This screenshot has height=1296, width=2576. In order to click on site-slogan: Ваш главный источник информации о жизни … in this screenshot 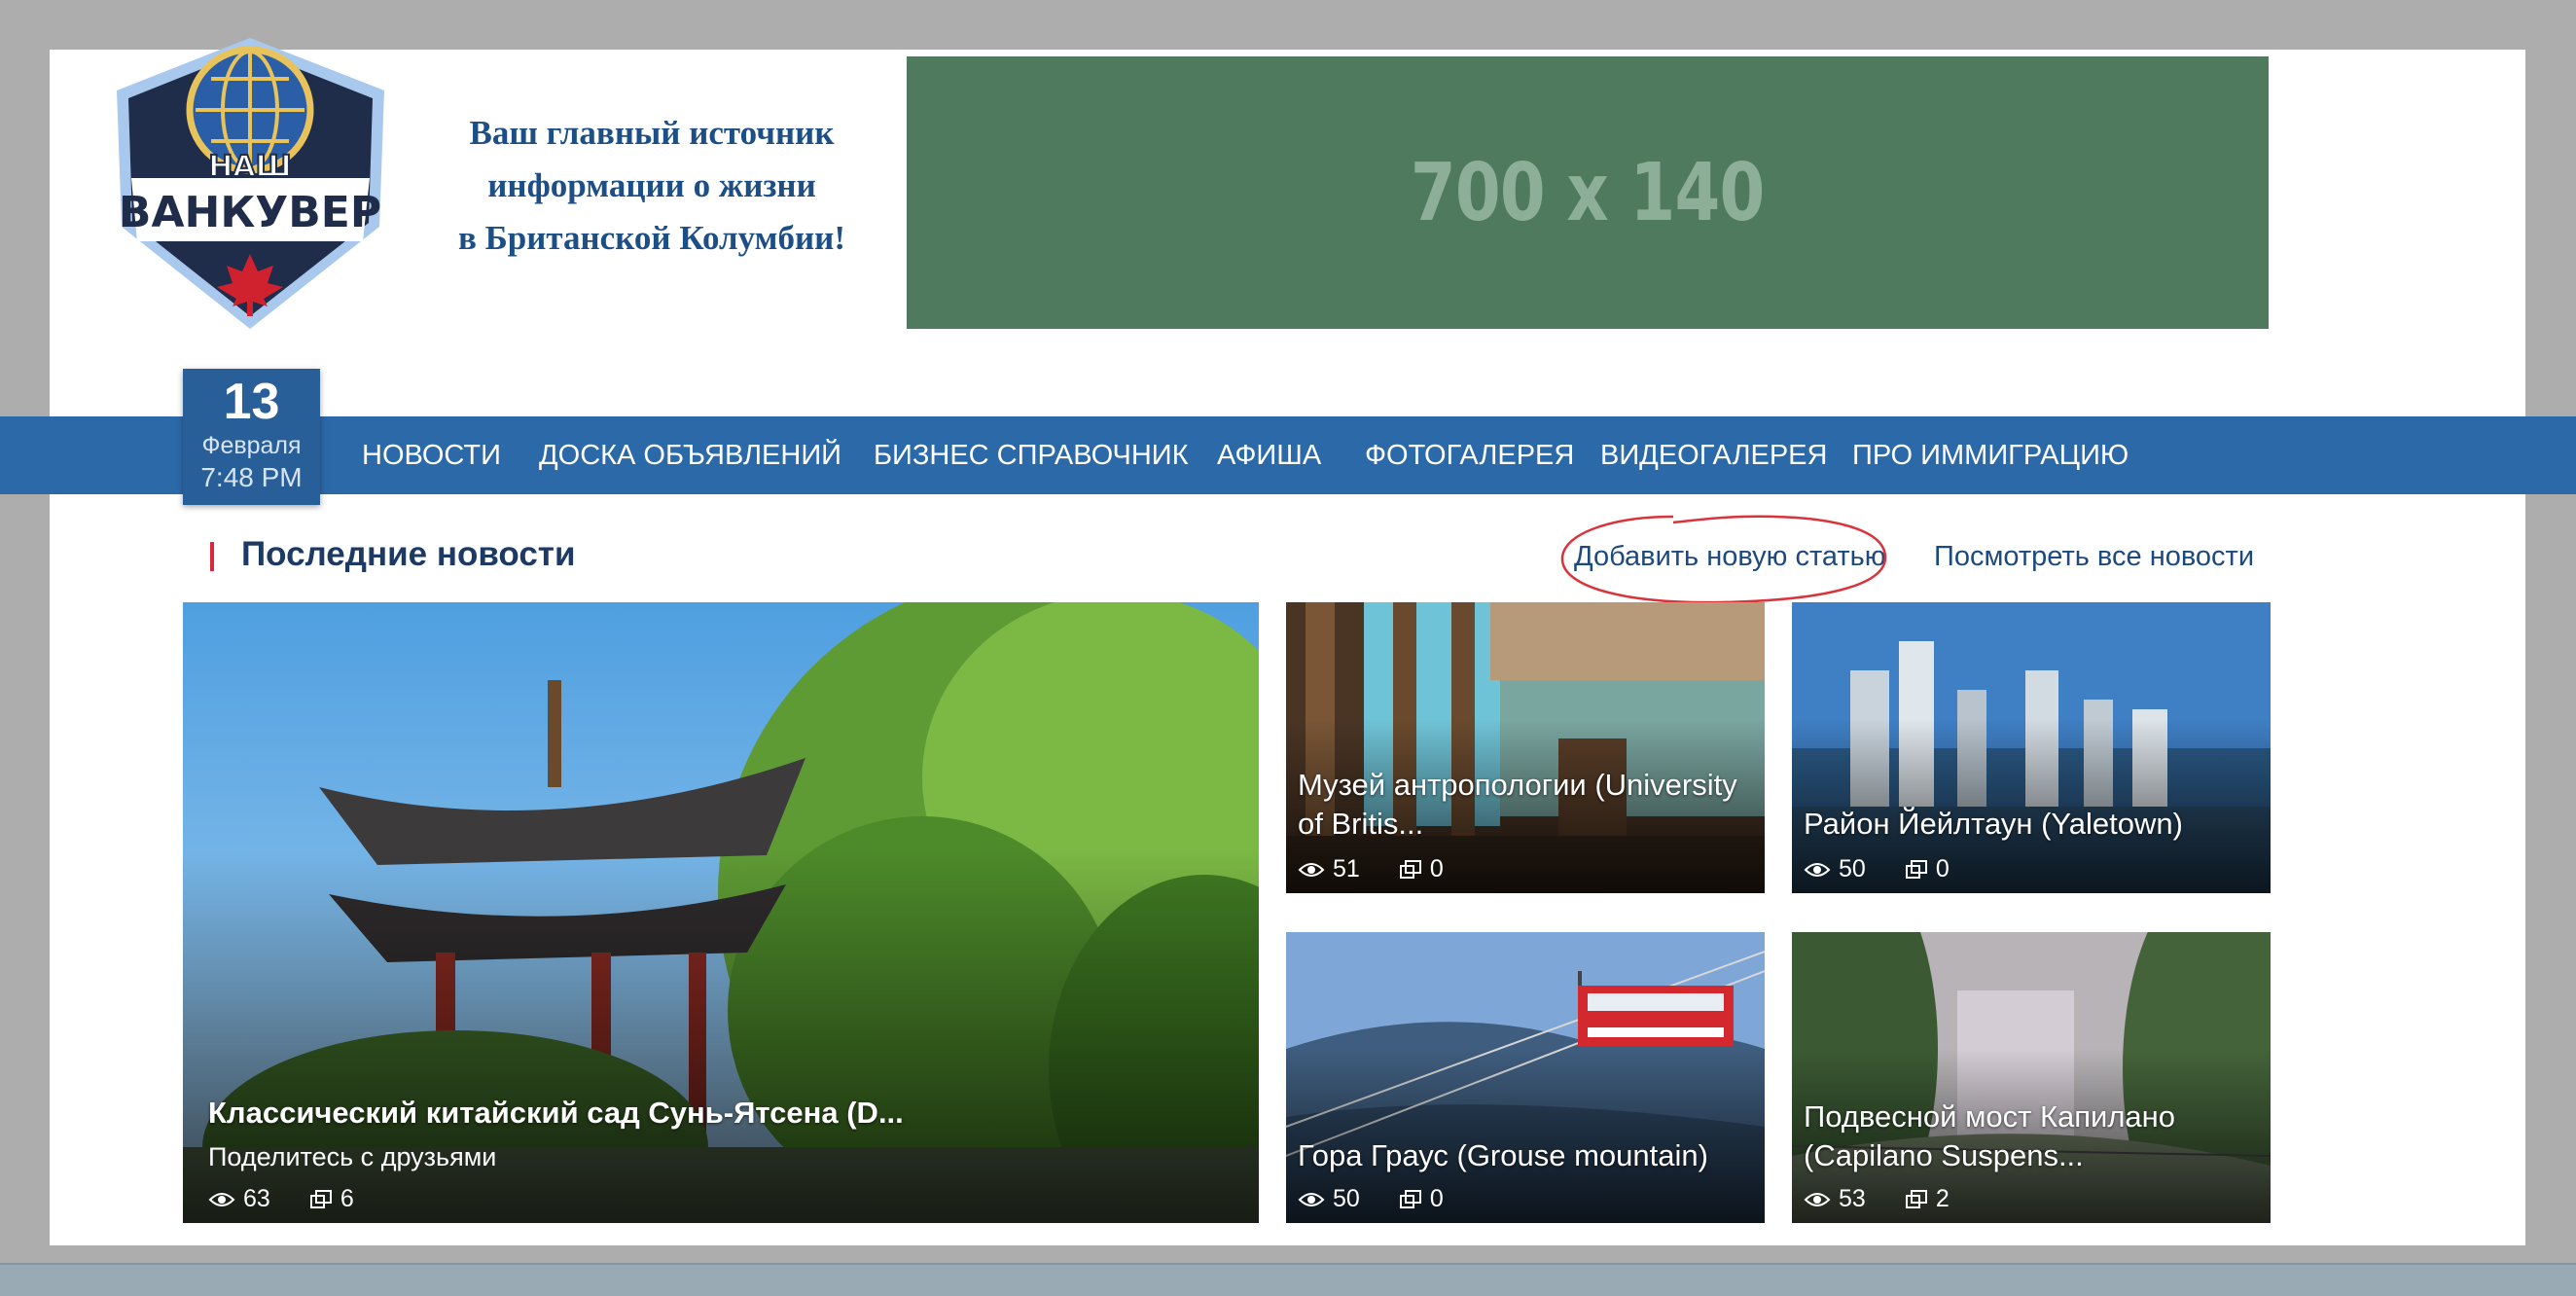, I will do `click(652, 186)`.